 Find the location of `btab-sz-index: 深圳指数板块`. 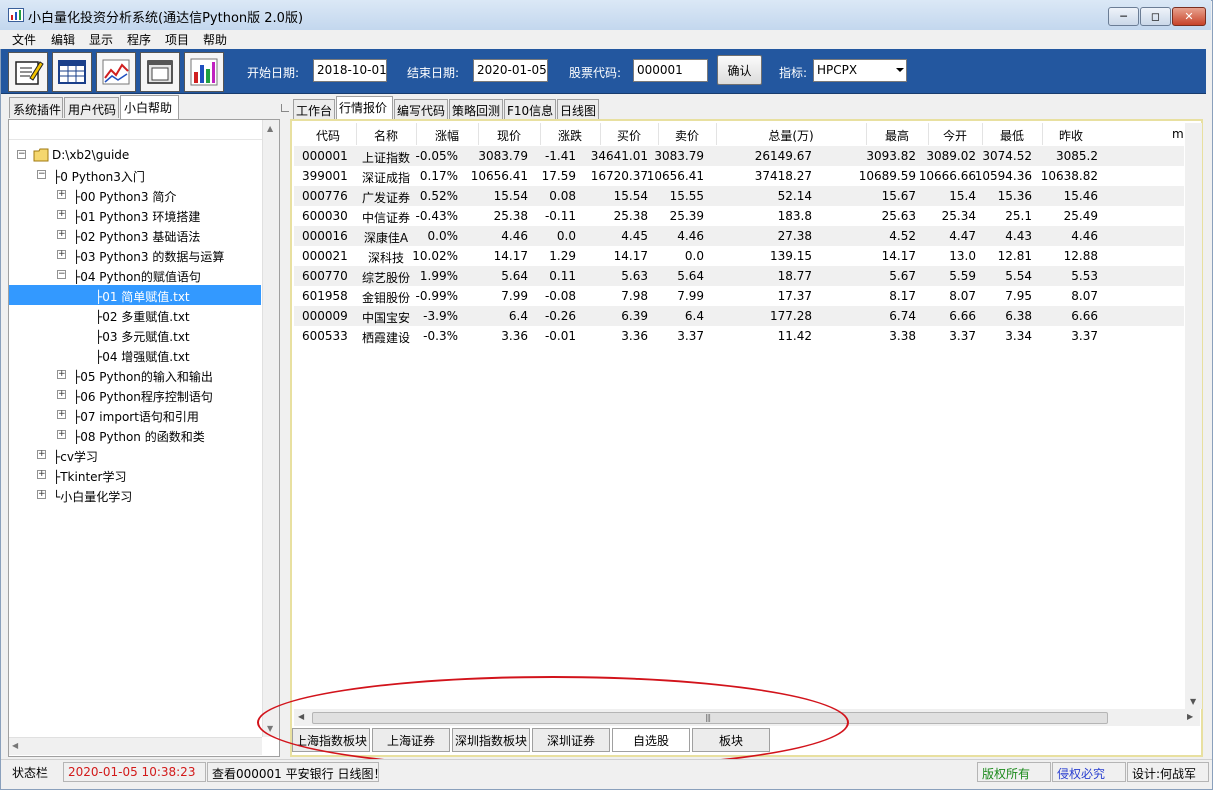

btab-sz-index: 深圳指数板块 is located at coordinates (491, 740).